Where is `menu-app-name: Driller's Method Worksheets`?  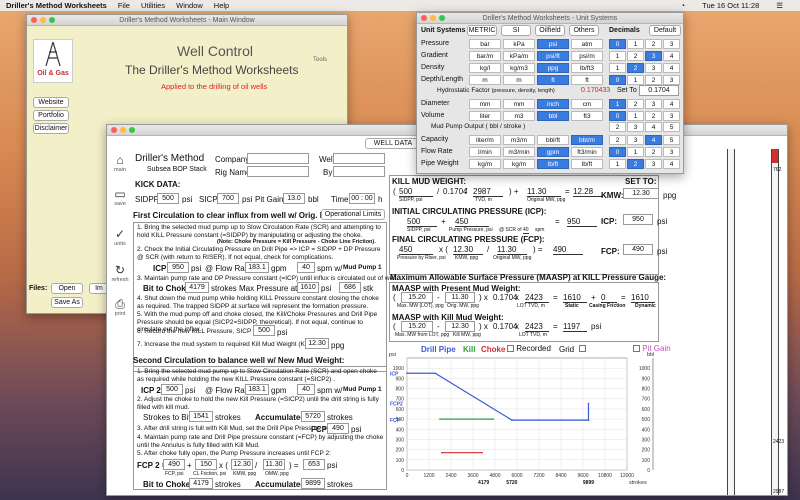 menu-app-name: Driller's Method Worksheets is located at coordinates (56, 5).